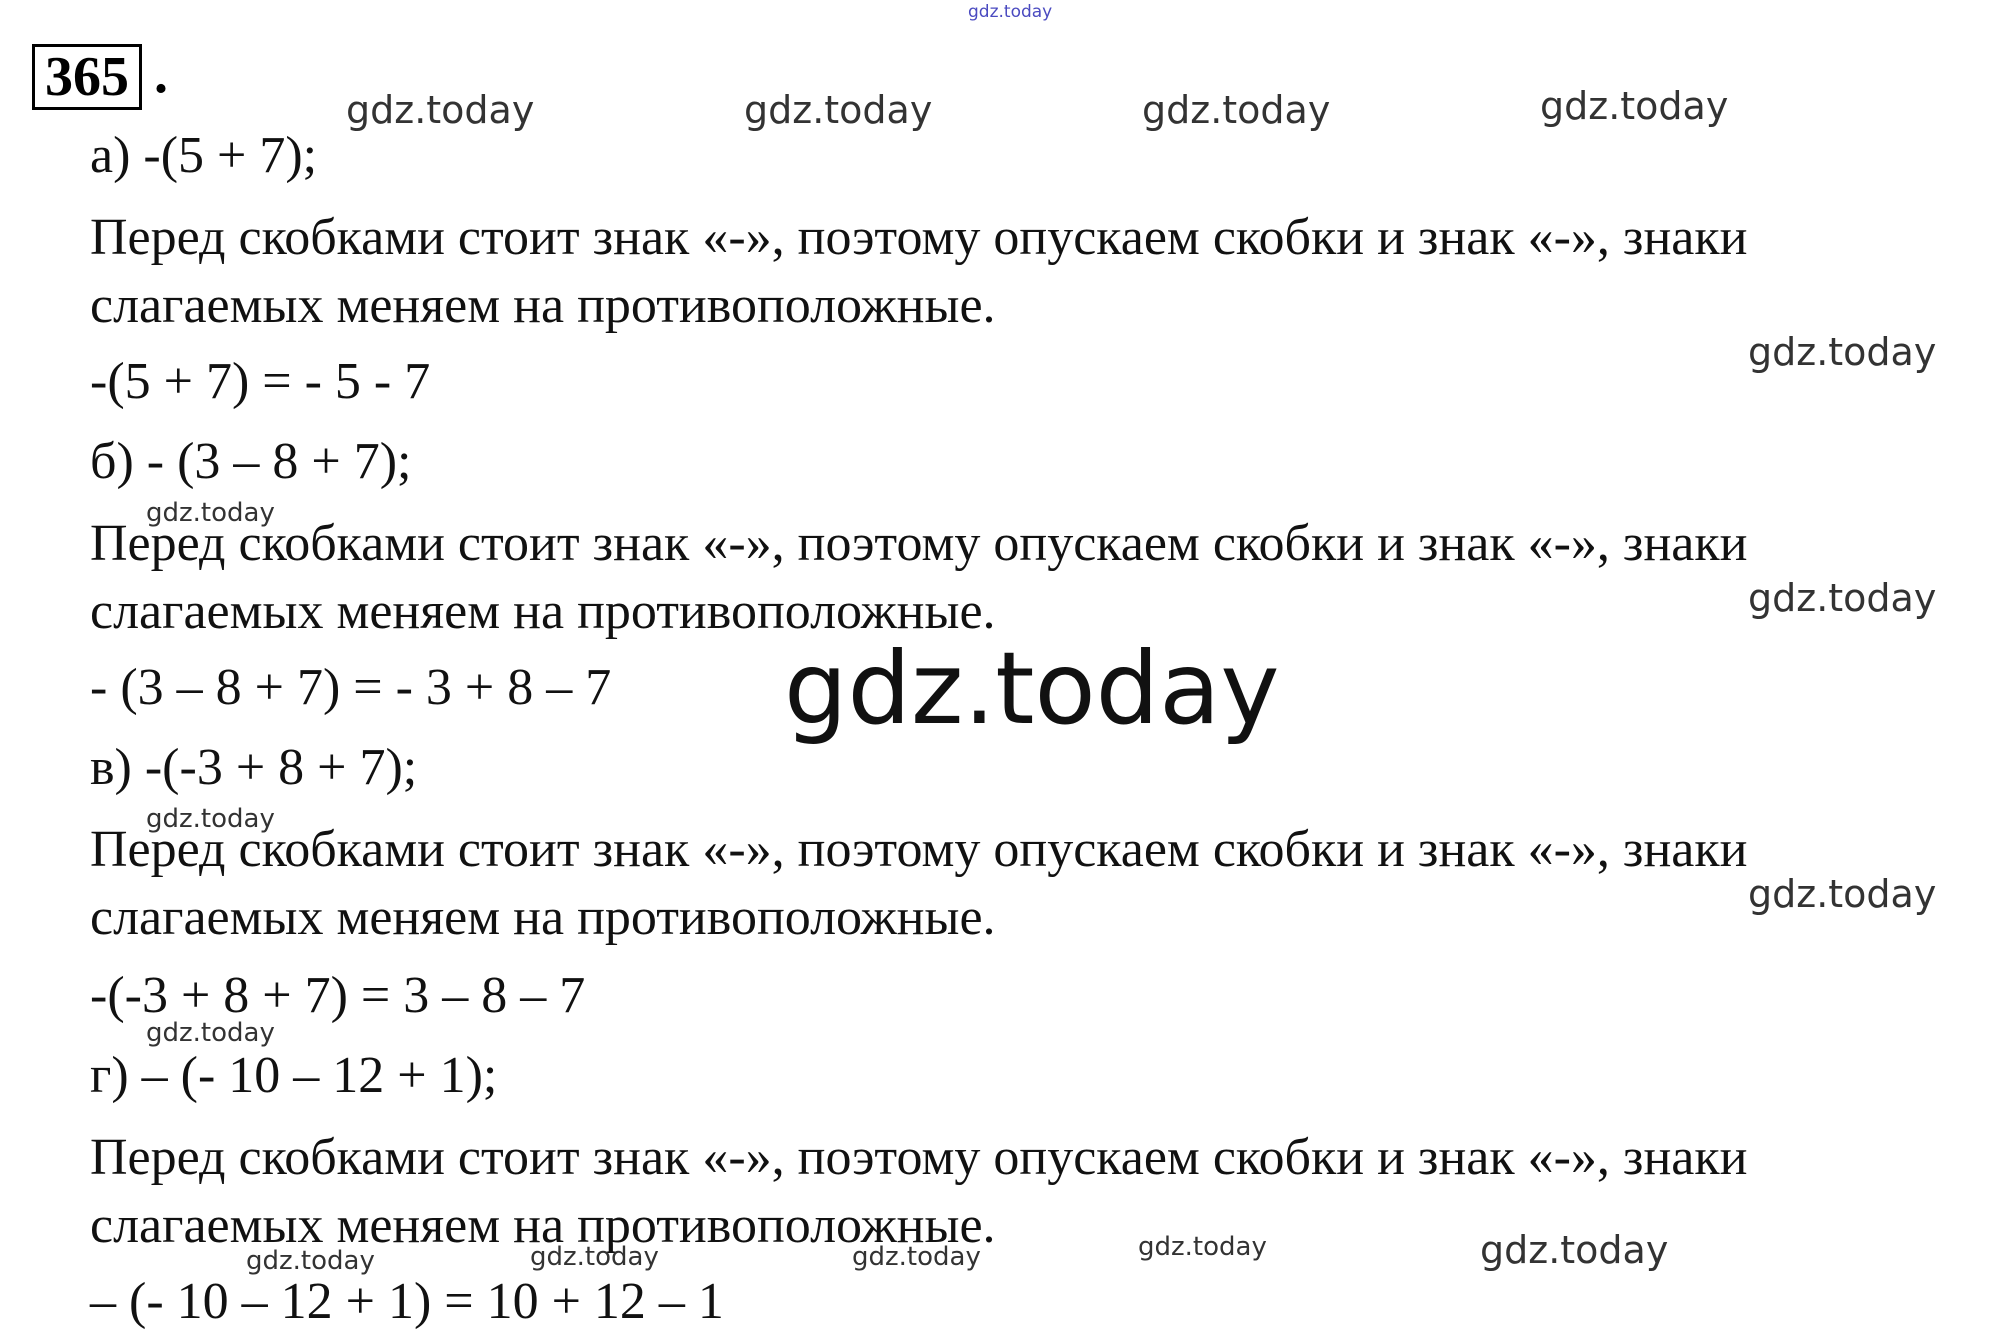 This screenshot has height=1338, width=2008. What do you see at coordinates (351, 687) in the screenshot?
I see `part-b-result: - (3 – 8 + 7) = - 3 + 8 – 7` at bounding box center [351, 687].